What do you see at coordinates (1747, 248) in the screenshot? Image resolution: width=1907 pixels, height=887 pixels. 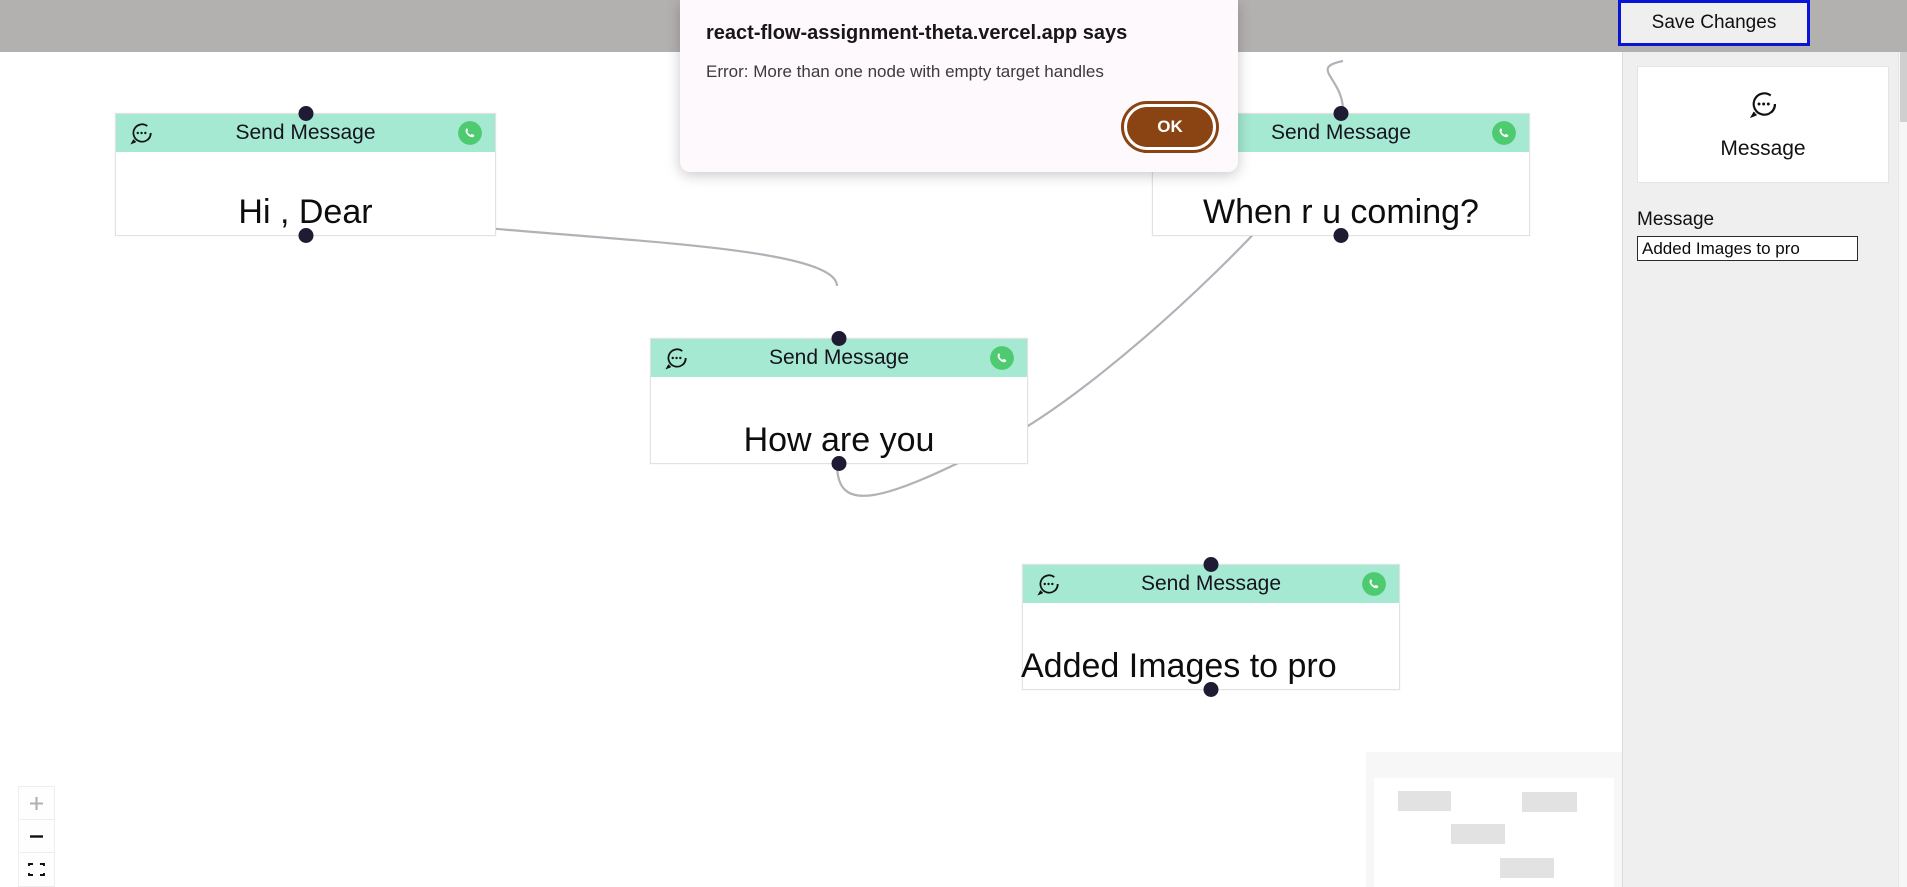 I see `message-input` at bounding box center [1747, 248].